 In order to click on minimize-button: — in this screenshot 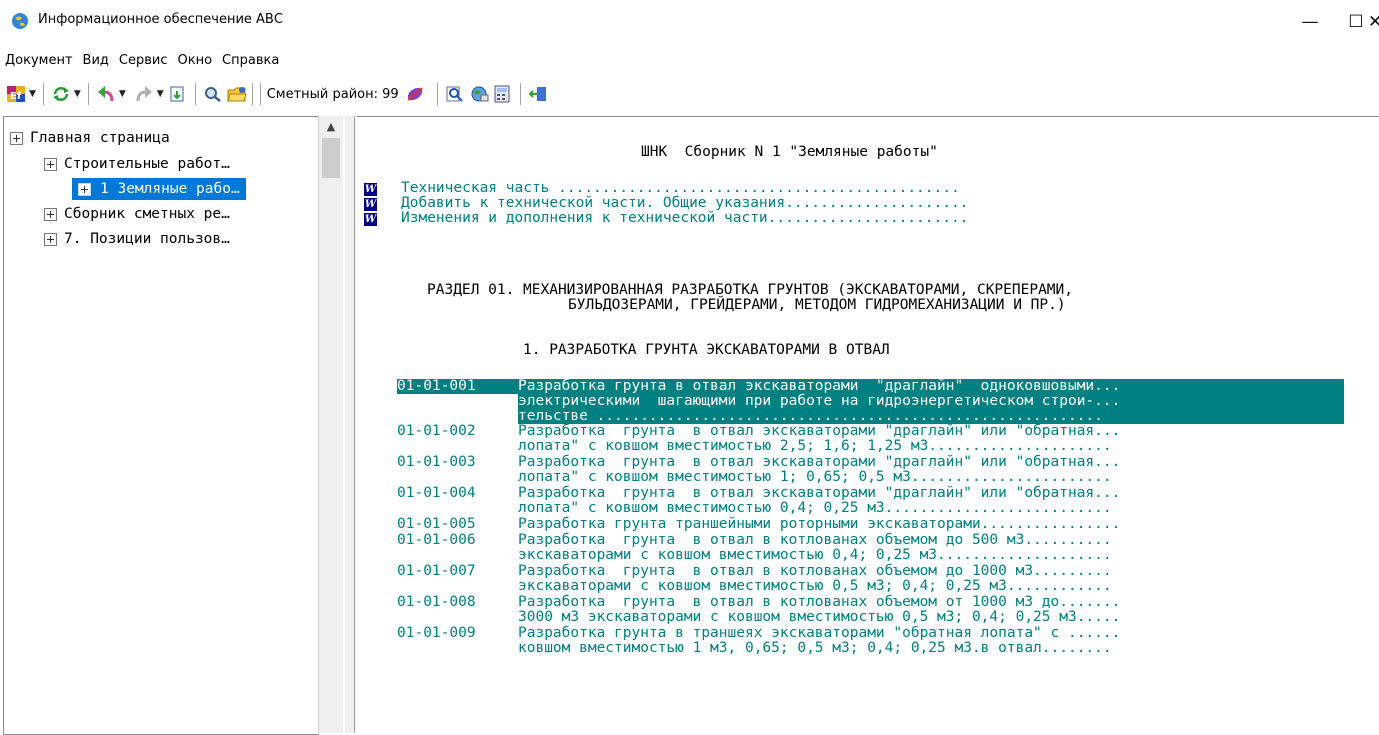, I will do `click(1310, 22)`.